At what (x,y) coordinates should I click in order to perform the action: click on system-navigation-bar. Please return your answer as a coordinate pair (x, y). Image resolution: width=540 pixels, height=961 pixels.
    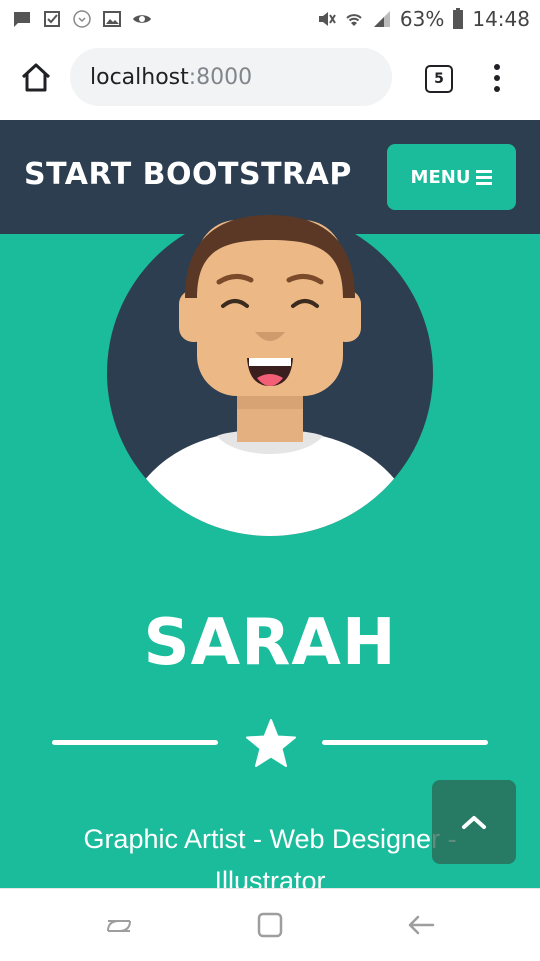
    Looking at the image, I should click on (270, 924).